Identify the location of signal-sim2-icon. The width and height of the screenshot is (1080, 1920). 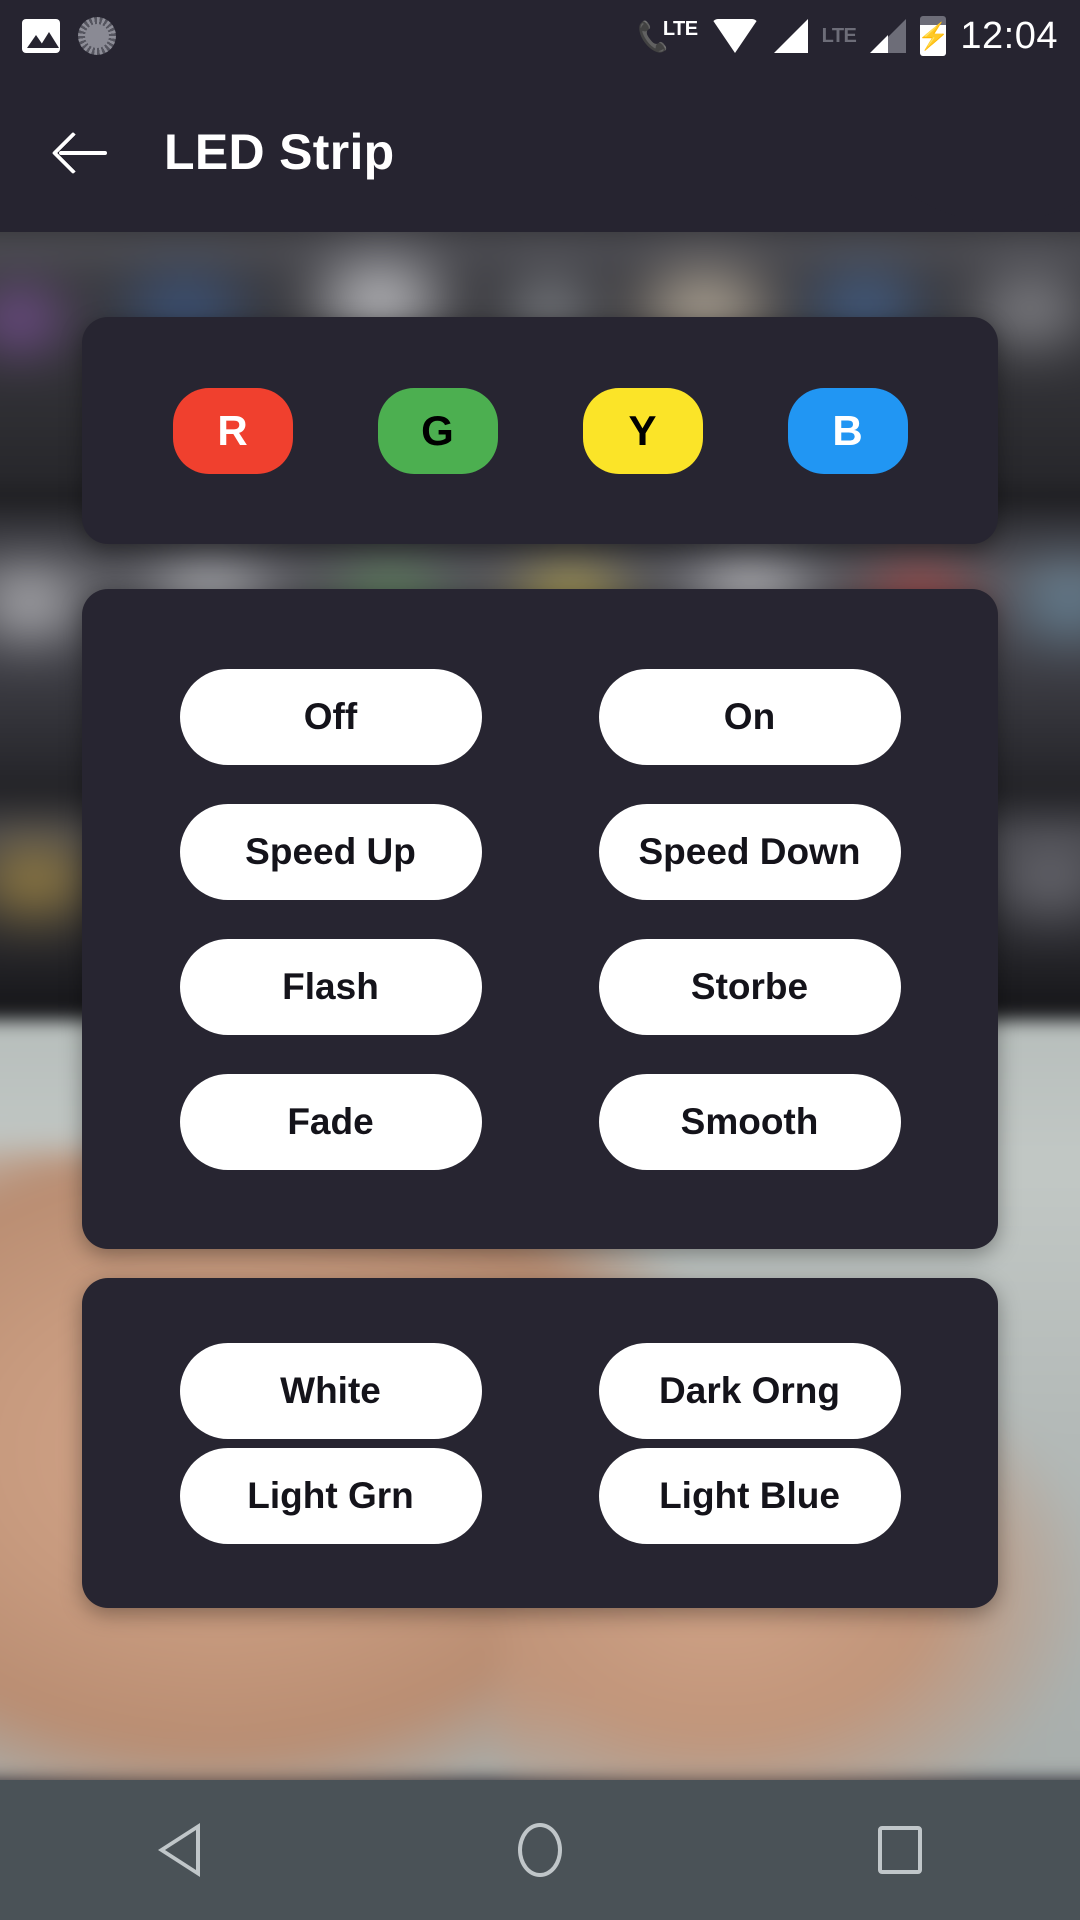
(888, 36).